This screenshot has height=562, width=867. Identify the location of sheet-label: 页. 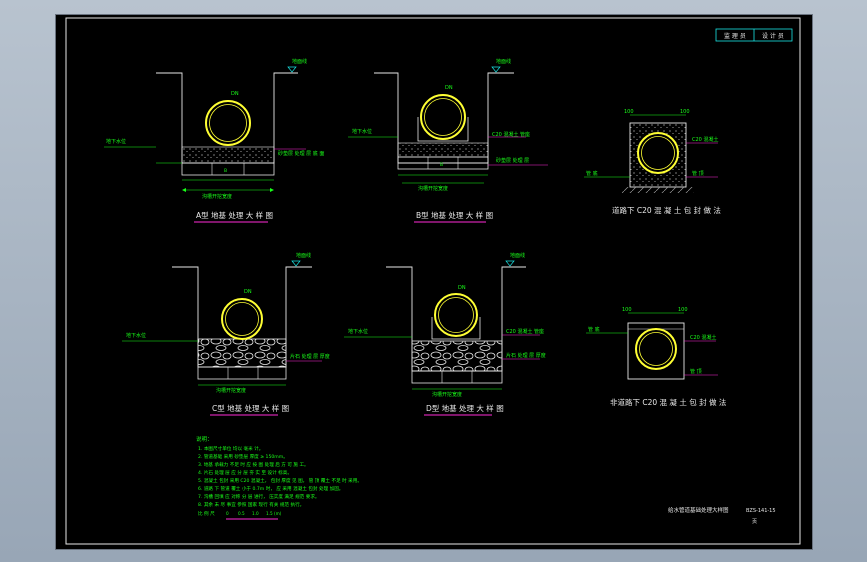
(754, 522).